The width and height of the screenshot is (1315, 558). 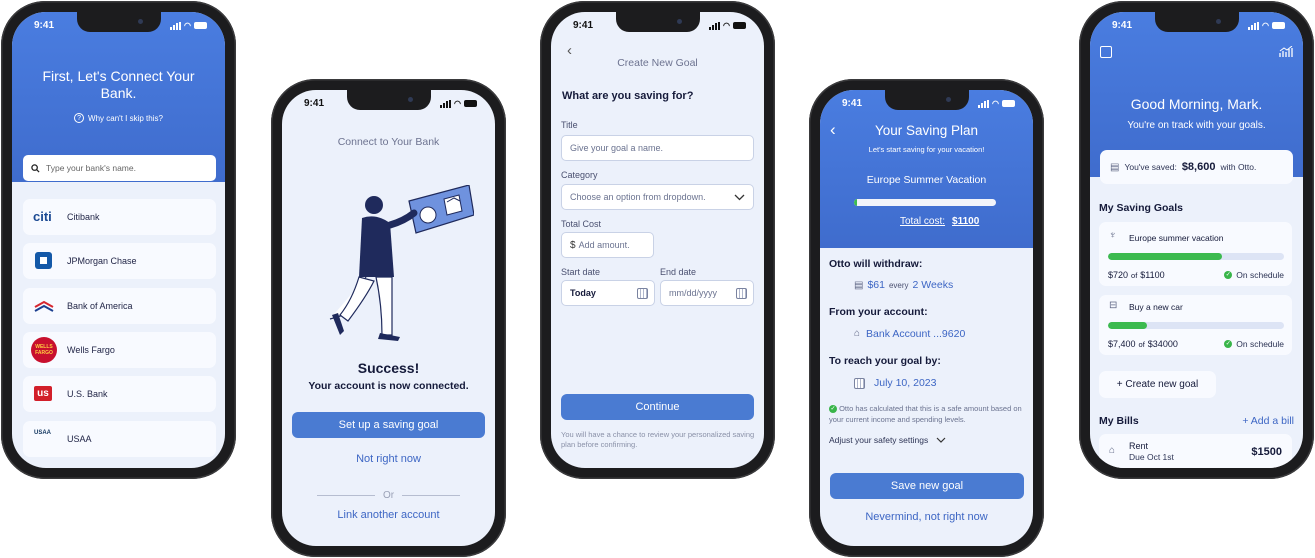 I want to click on profile-icon, so click(x=1106, y=52).